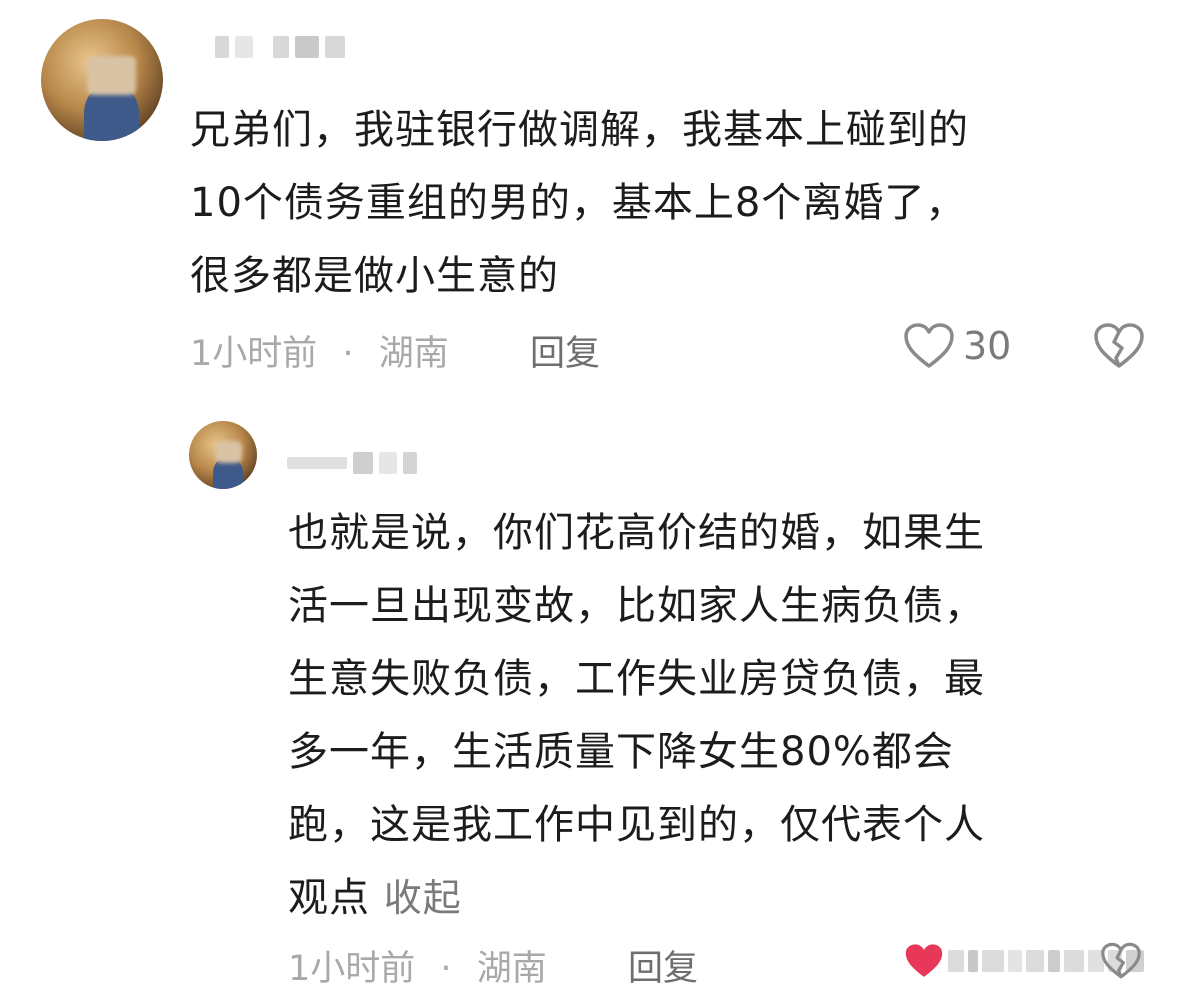 The height and width of the screenshot is (992, 1185). I want to click on comment-line: 生意失败负债，工作失业房贷负债，最, so click(636, 679).